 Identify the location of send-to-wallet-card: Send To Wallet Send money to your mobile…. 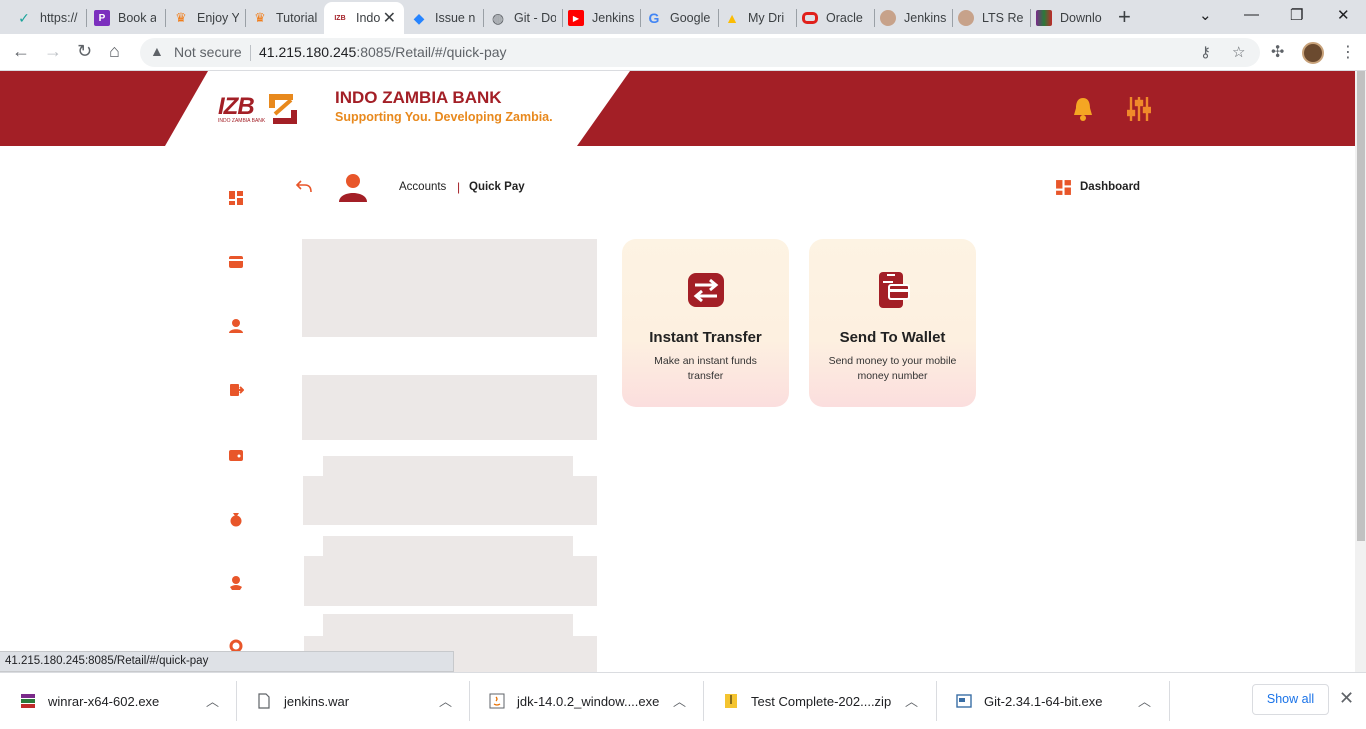
(892, 323).